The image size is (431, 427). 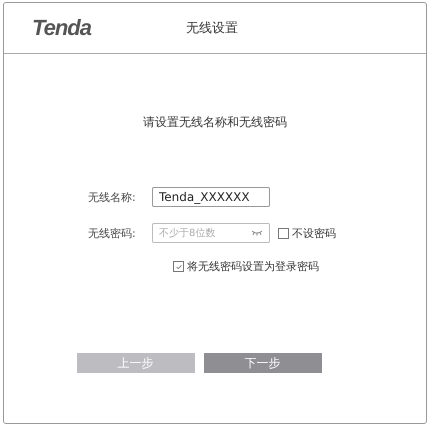 What do you see at coordinates (314, 233) in the screenshot?
I see `checkbox-label: 不设密码` at bounding box center [314, 233].